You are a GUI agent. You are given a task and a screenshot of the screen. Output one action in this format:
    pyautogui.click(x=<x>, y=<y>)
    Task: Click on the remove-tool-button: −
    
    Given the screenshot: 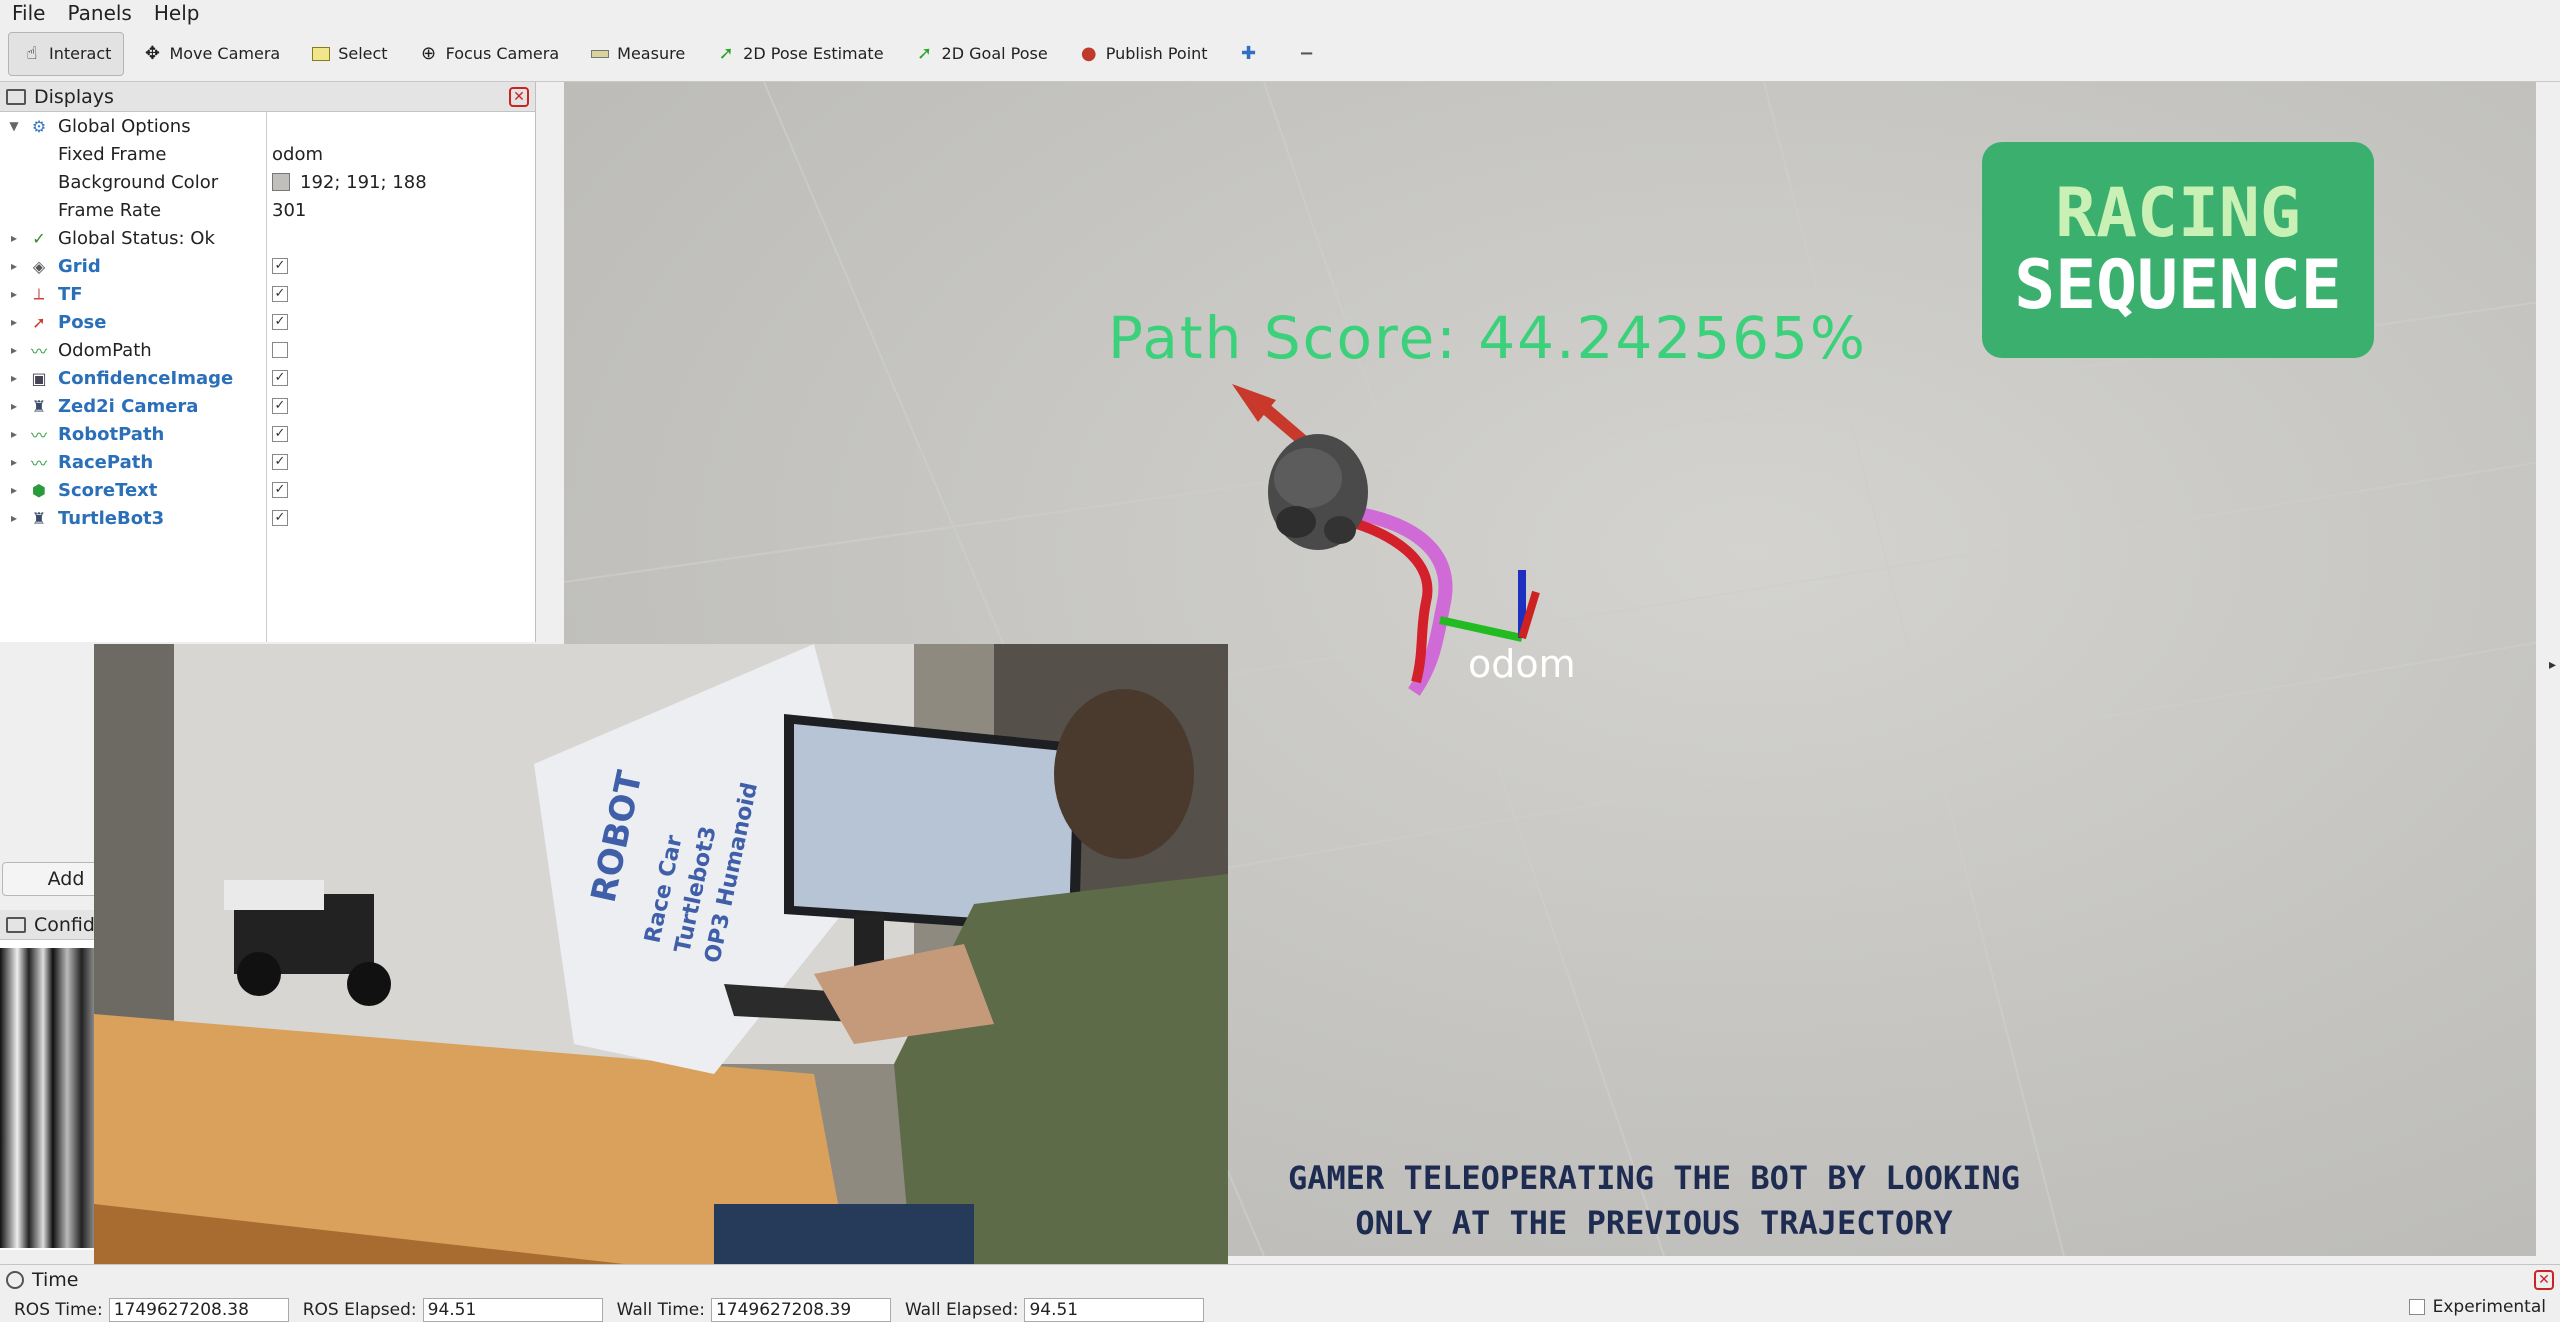 What is the action you would take?
    pyautogui.click(x=1310, y=54)
    